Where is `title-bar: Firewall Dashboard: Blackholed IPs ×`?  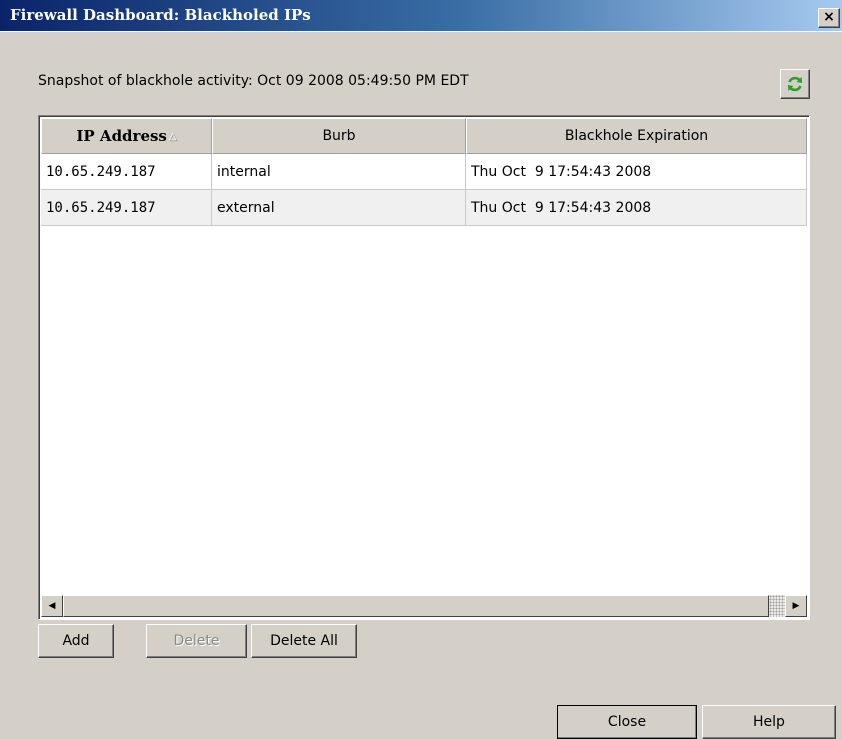
title-bar: Firewall Dashboard: Blackholed IPs × is located at coordinates (421, 16).